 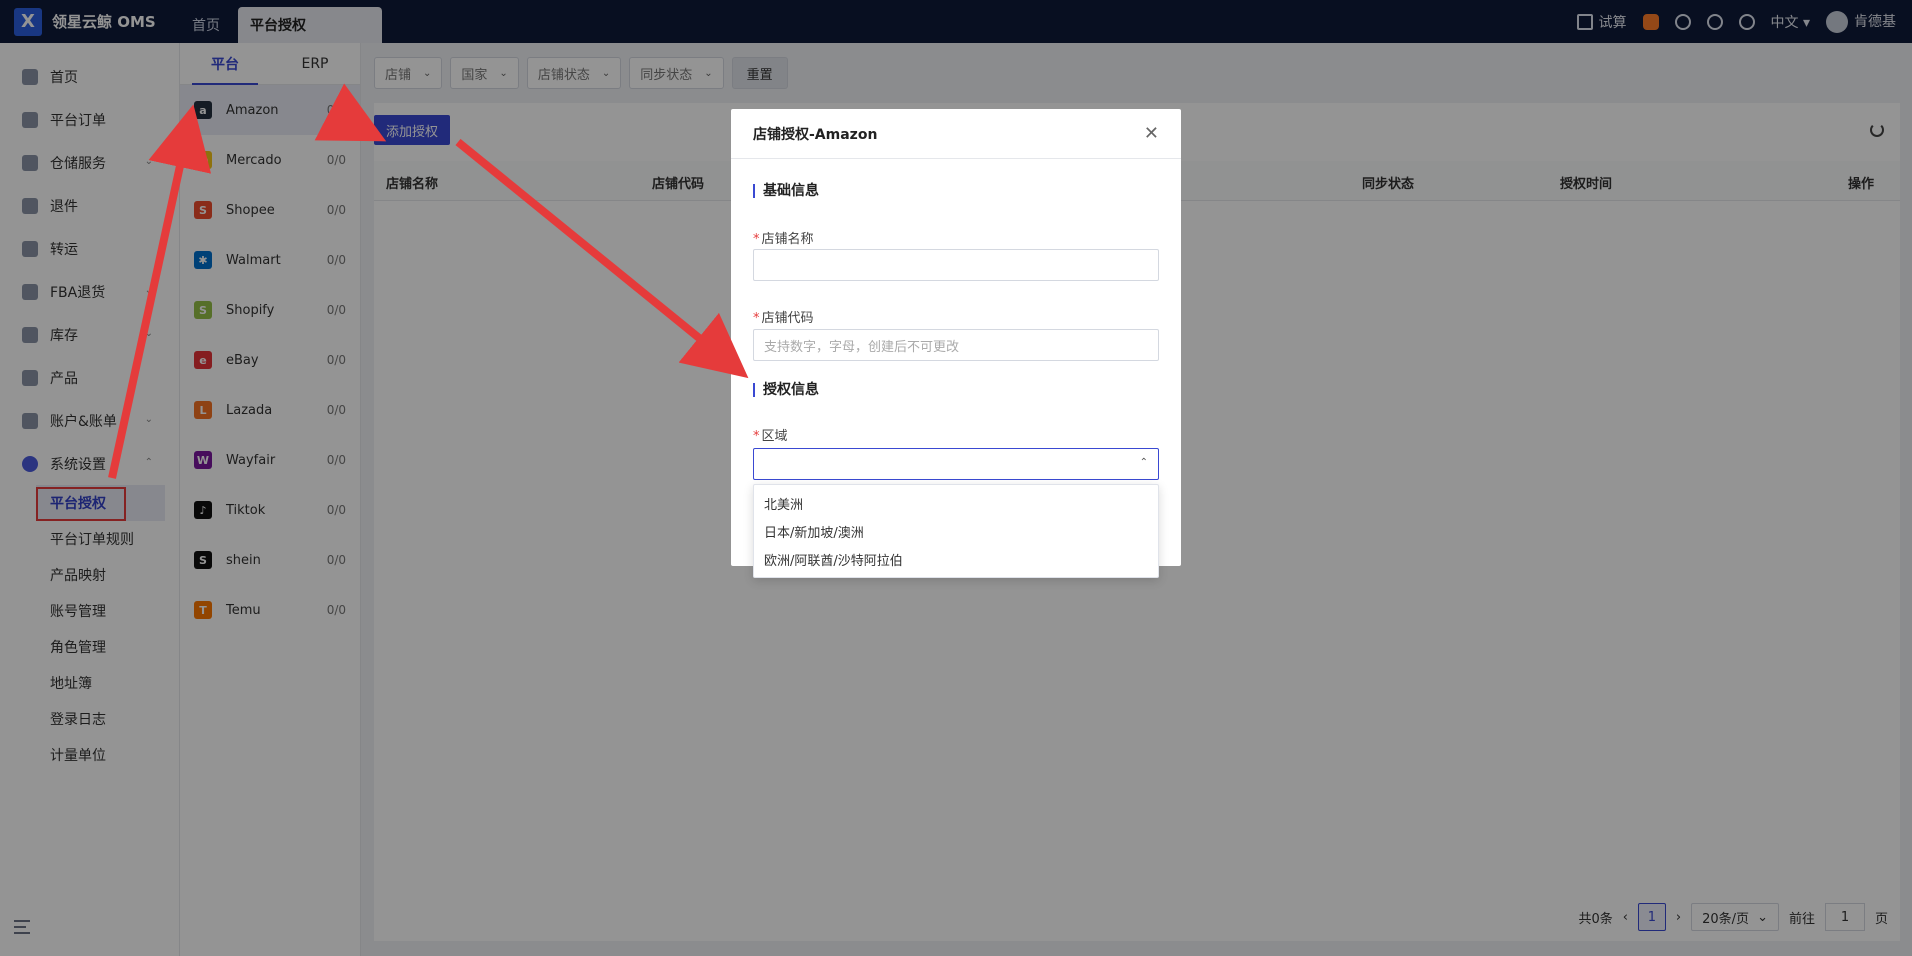 I want to click on dialog-header: 店铺授权-Amazon ✕, so click(x=956, y=134).